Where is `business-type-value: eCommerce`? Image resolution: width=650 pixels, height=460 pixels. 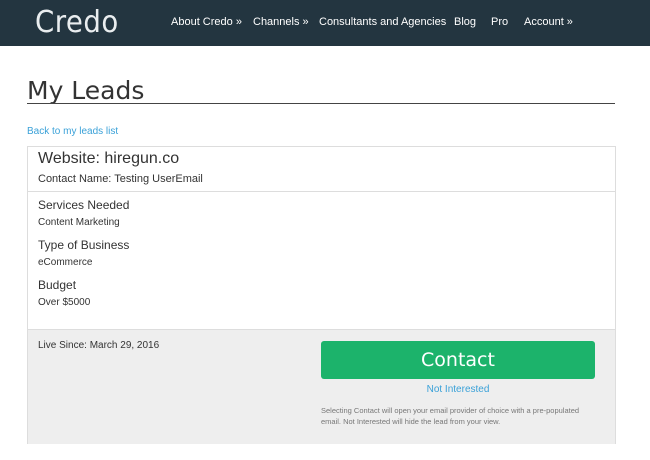
business-type-value: eCommerce is located at coordinates (65, 262).